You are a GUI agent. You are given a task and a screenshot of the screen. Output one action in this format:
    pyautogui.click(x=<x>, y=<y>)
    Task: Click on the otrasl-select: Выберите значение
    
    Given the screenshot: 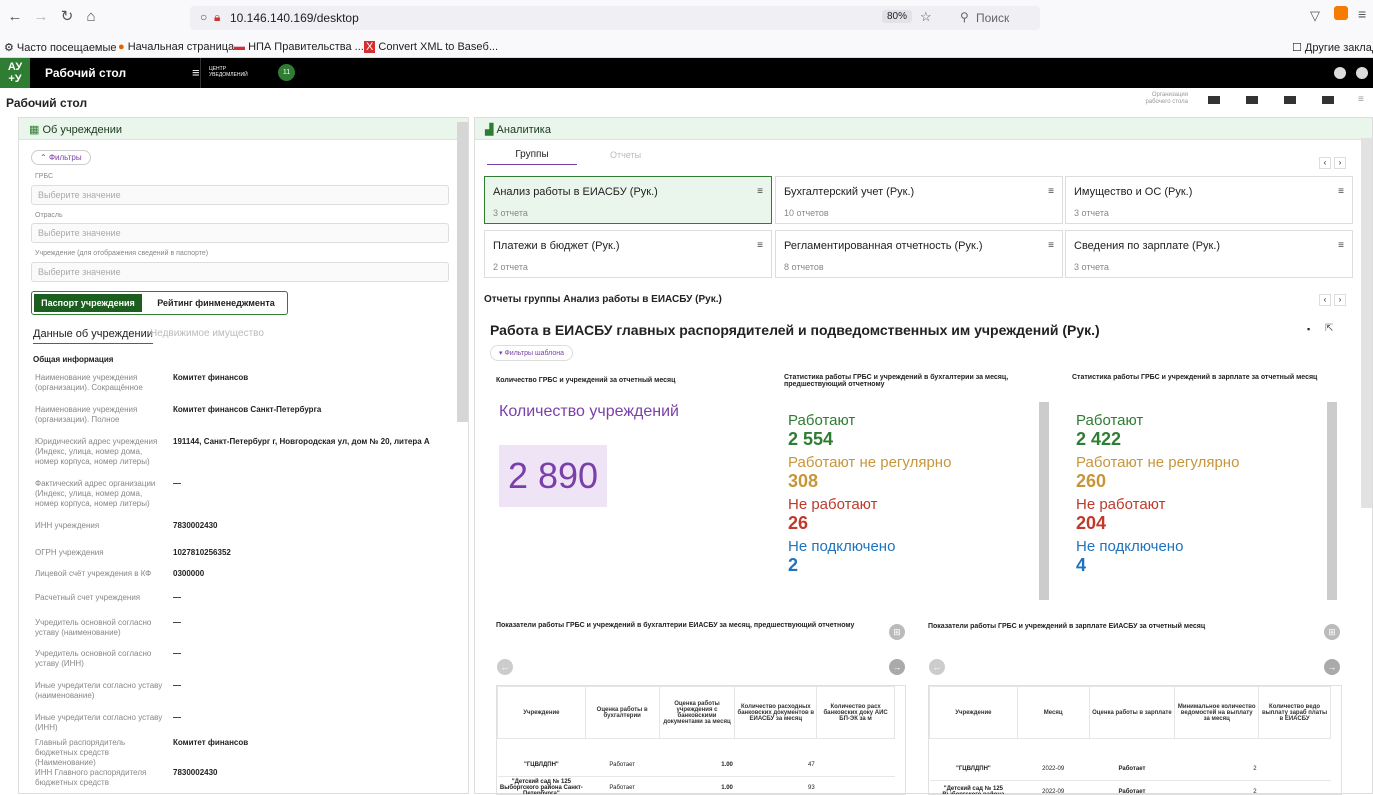 What is the action you would take?
    pyautogui.click(x=240, y=233)
    